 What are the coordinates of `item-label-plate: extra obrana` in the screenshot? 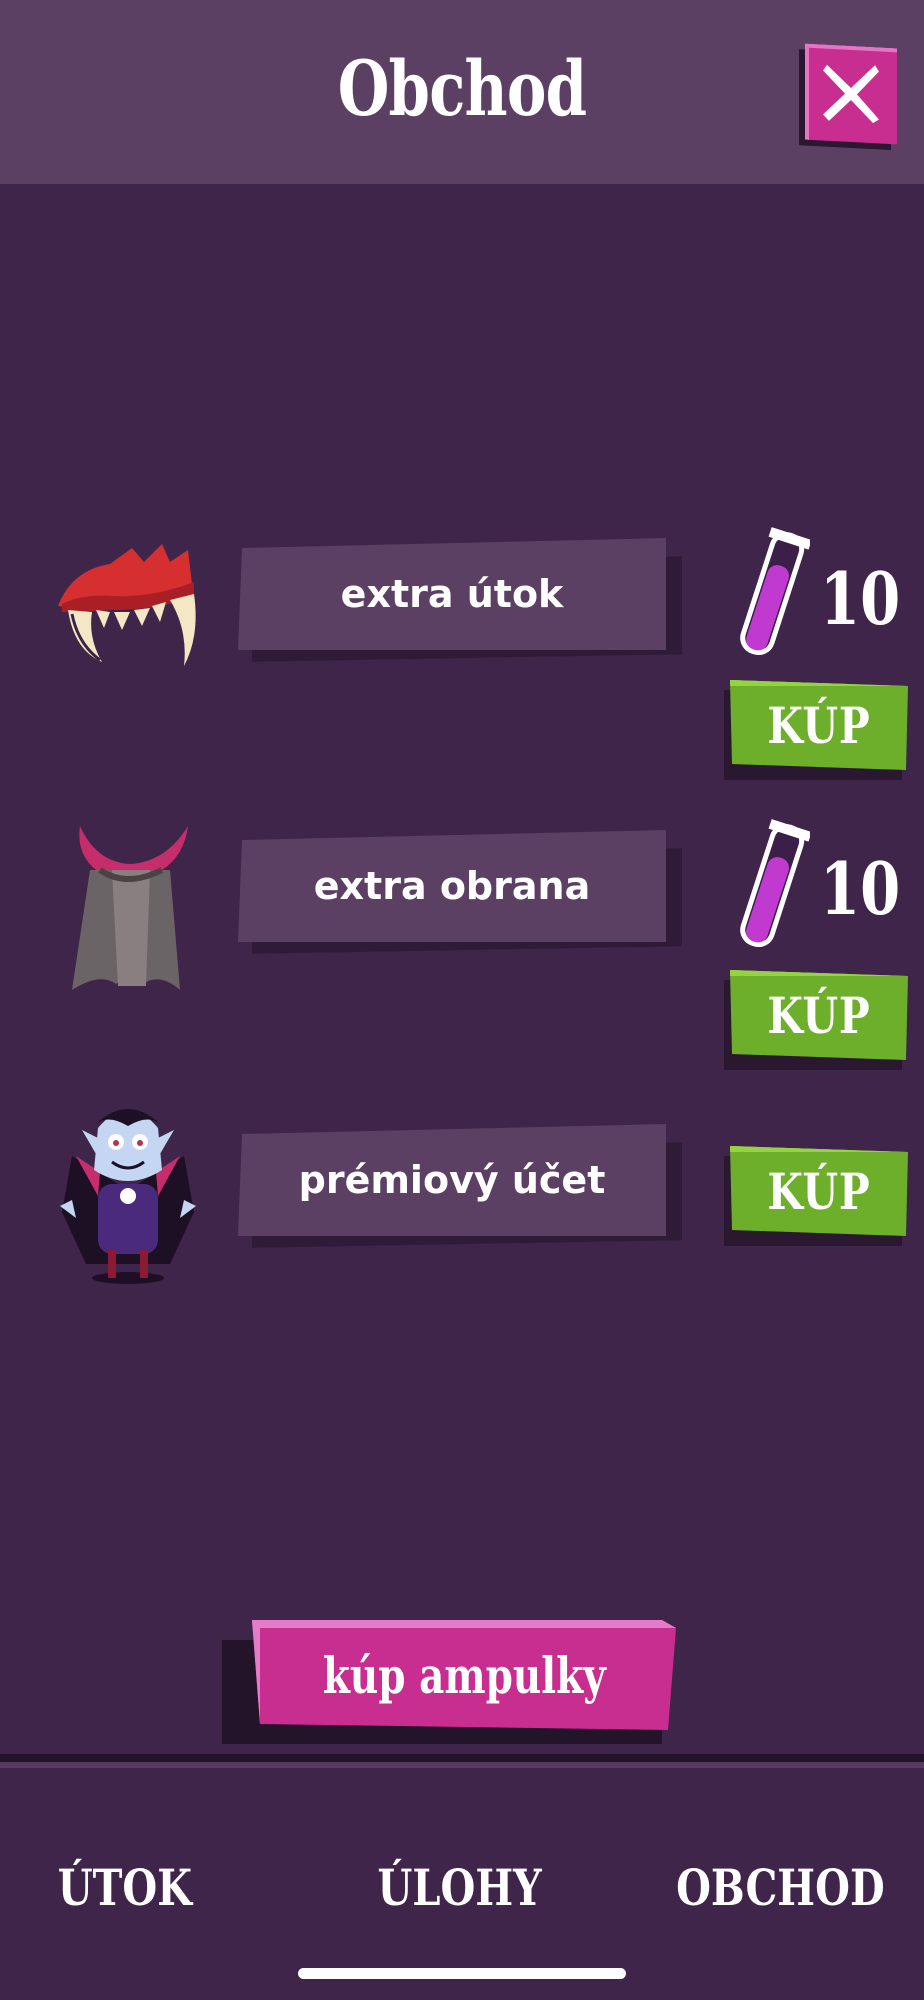 It's located at (460, 892).